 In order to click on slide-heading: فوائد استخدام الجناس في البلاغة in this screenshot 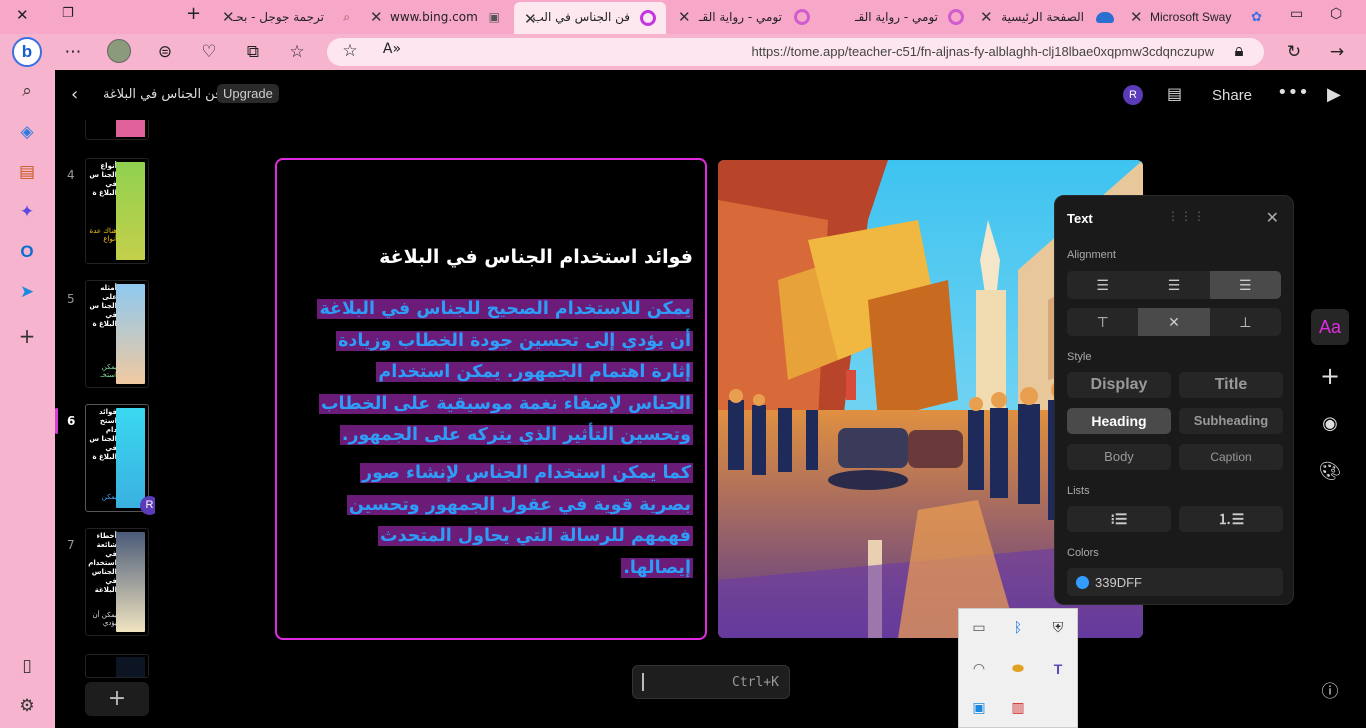, I will do `click(536, 257)`.